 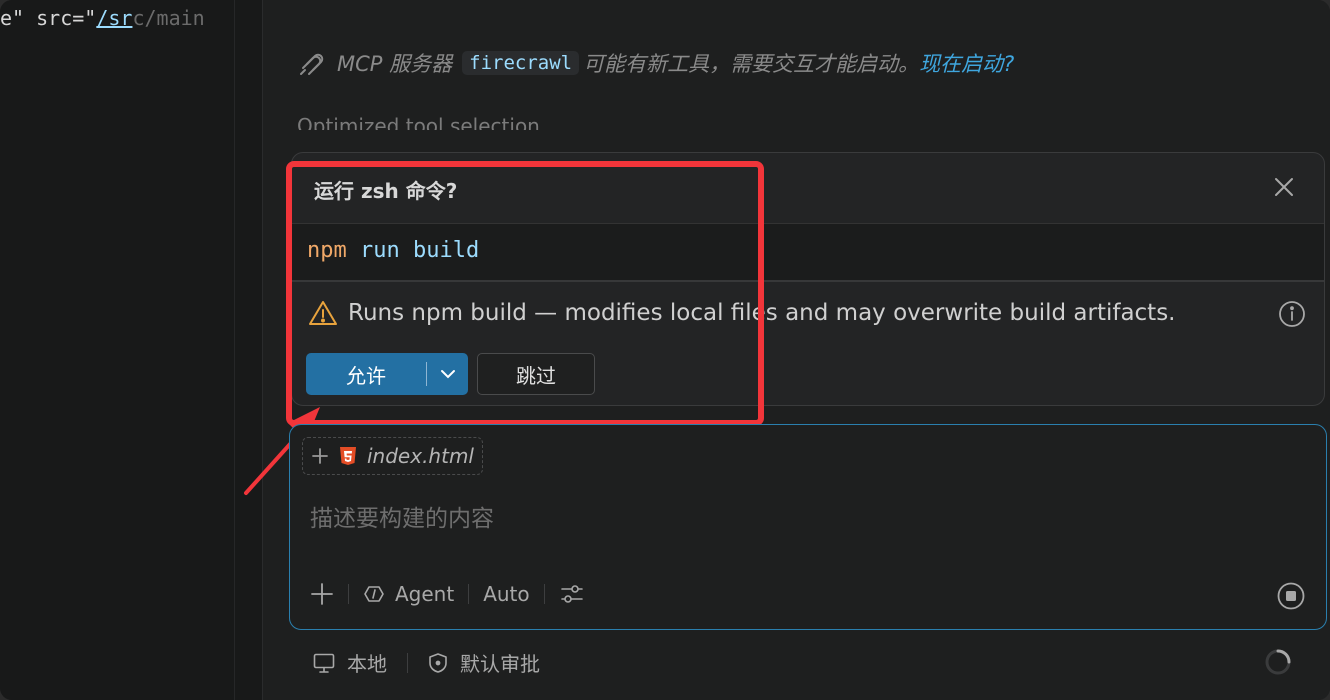 What do you see at coordinates (1278, 662) in the screenshot?
I see `loading-spinner-icon` at bounding box center [1278, 662].